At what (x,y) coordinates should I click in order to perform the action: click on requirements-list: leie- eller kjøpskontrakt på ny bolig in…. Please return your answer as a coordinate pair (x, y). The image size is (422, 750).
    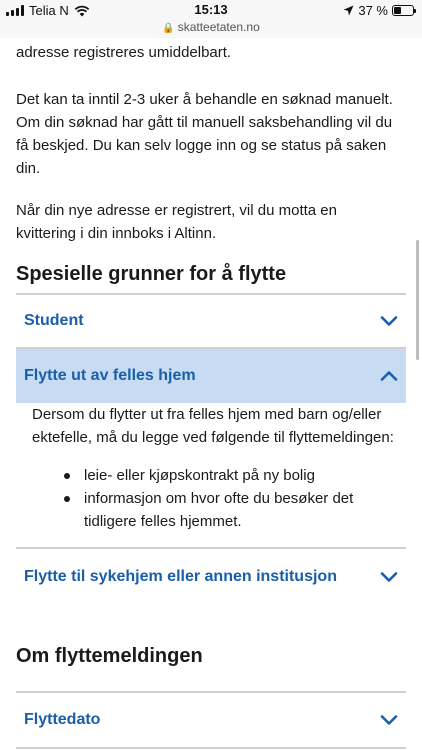
    Looking at the image, I should click on (230, 498).